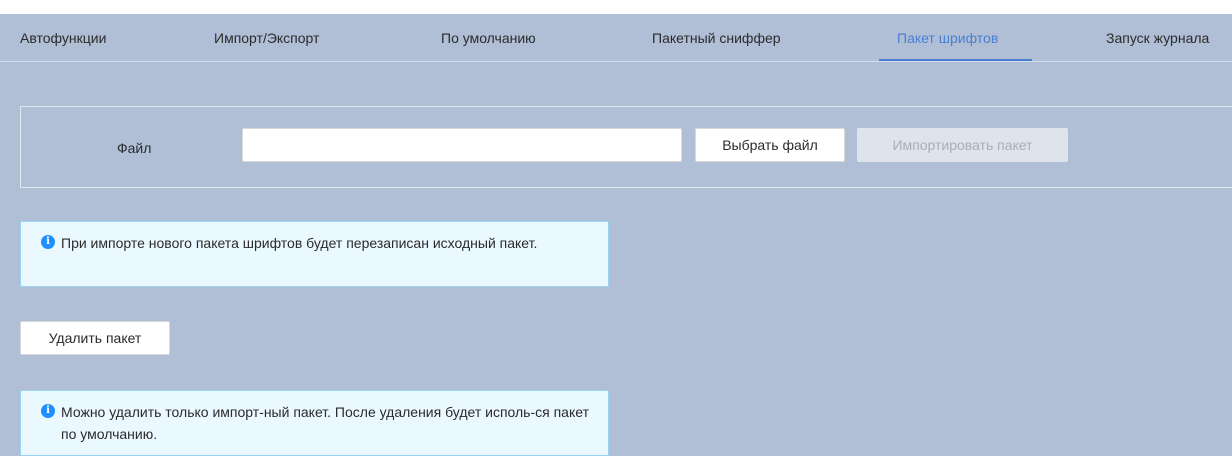 This screenshot has height=456, width=1232. Describe the element at coordinates (1157, 38) in the screenshot. I see `tab-log-start: Запуск журнала` at that location.